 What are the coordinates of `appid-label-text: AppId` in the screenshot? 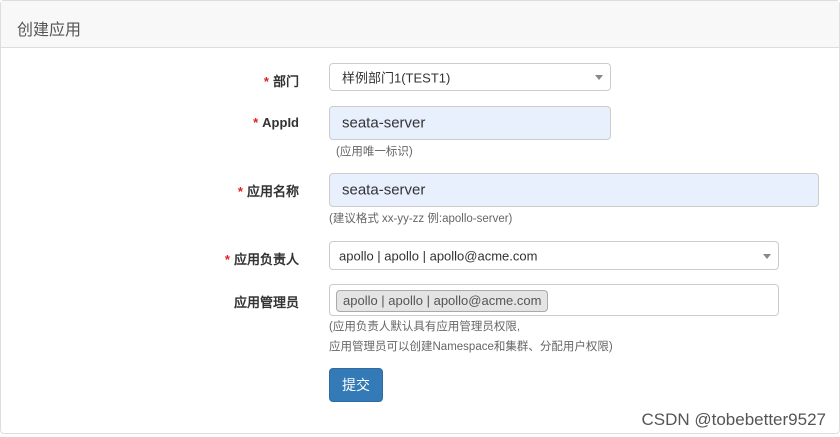 It's located at (280, 122).